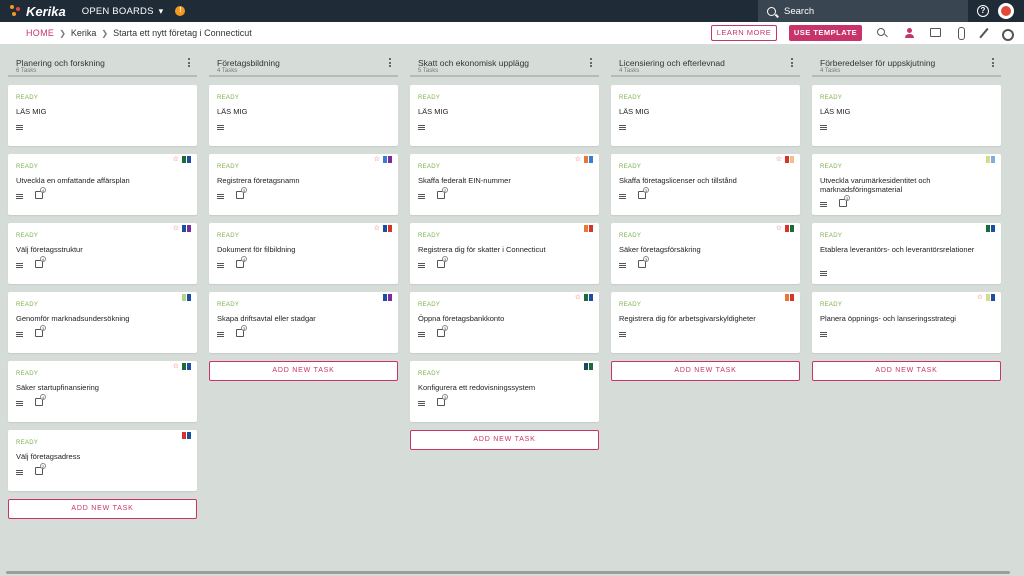  Describe the element at coordinates (961, 33) in the screenshot. I see `attachment-icon` at that location.